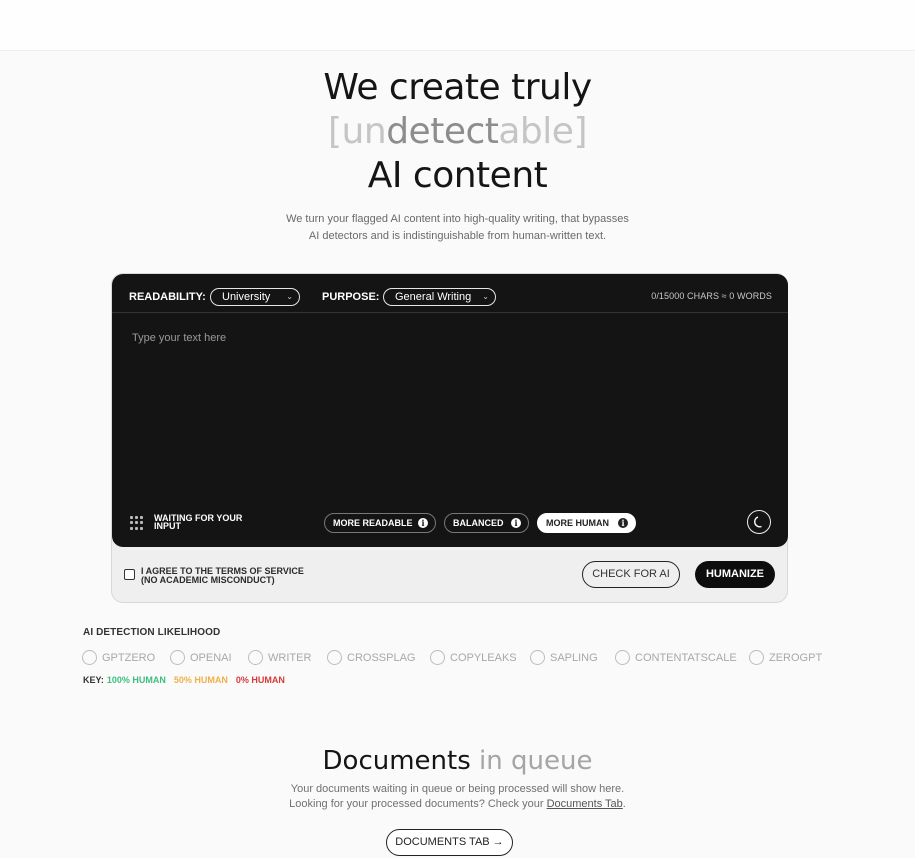 This screenshot has width=915, height=858. I want to click on detector-gptzero: GPTZERO, so click(118, 658).